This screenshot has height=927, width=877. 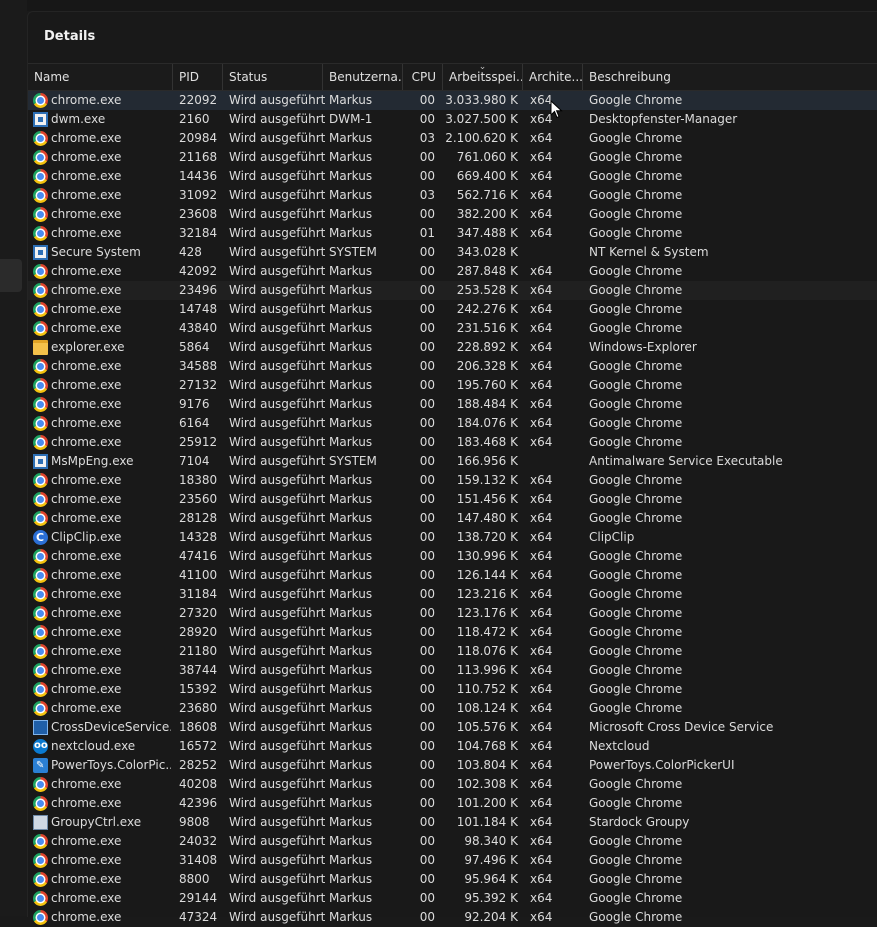 I want to click on process-memory: 118.076 K, so click(x=487, y=651).